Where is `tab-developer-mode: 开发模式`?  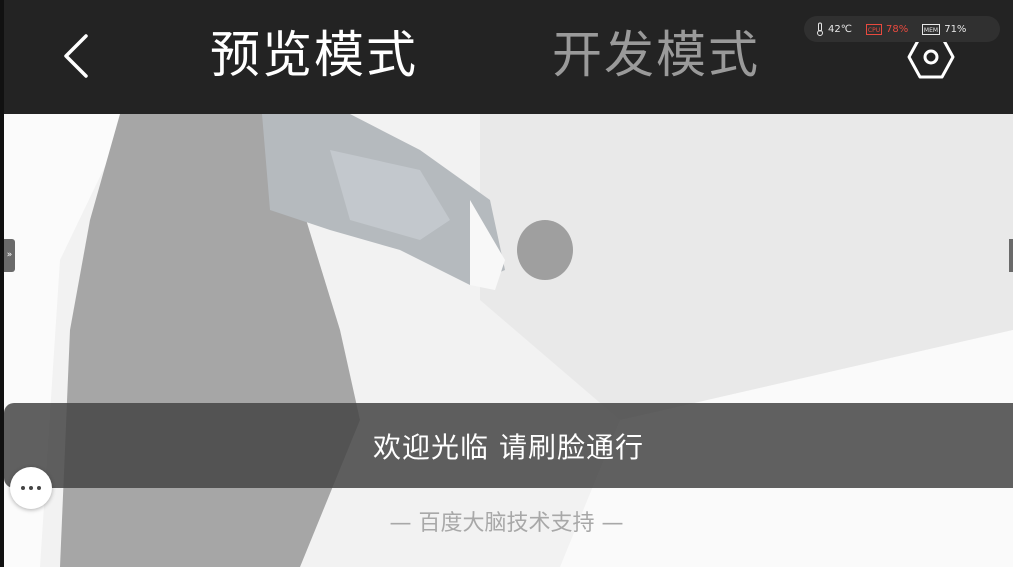 tab-developer-mode: 开发模式 is located at coordinates (656, 55).